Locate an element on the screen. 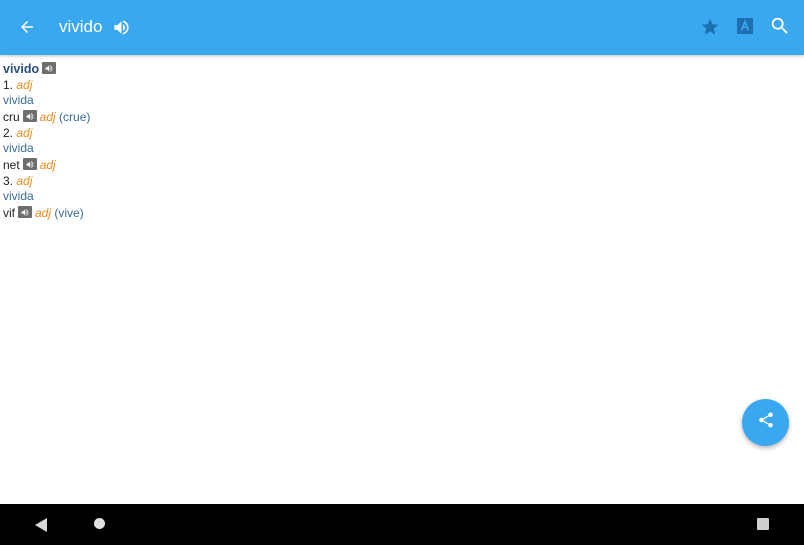 The height and width of the screenshot is (545, 804). headword: vivido is located at coordinates (21, 68).